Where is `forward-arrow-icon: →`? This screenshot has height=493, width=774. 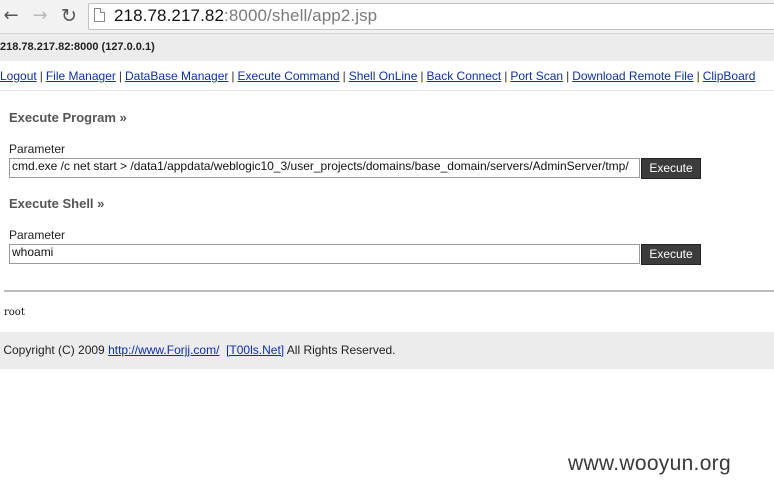 forward-arrow-icon: → is located at coordinates (40, 16).